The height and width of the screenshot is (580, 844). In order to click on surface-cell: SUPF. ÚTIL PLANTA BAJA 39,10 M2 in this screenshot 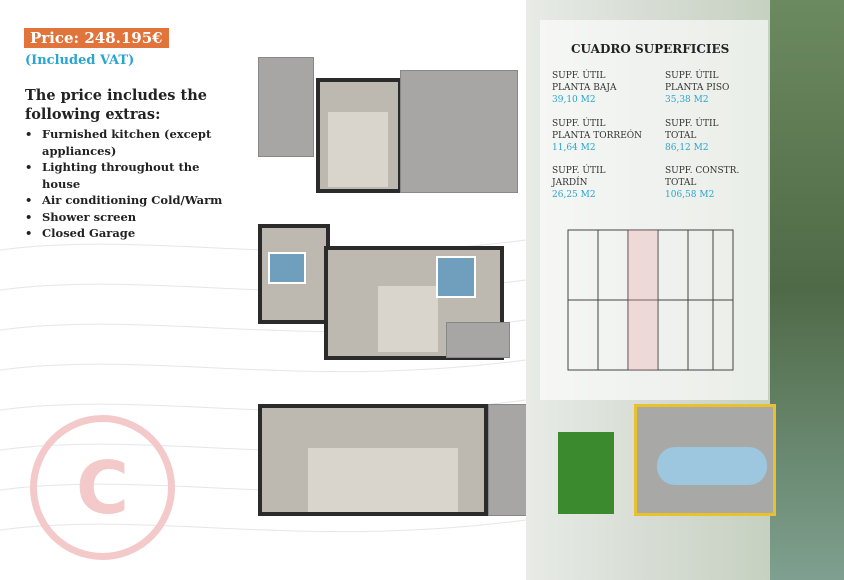, I will do `click(584, 88)`.